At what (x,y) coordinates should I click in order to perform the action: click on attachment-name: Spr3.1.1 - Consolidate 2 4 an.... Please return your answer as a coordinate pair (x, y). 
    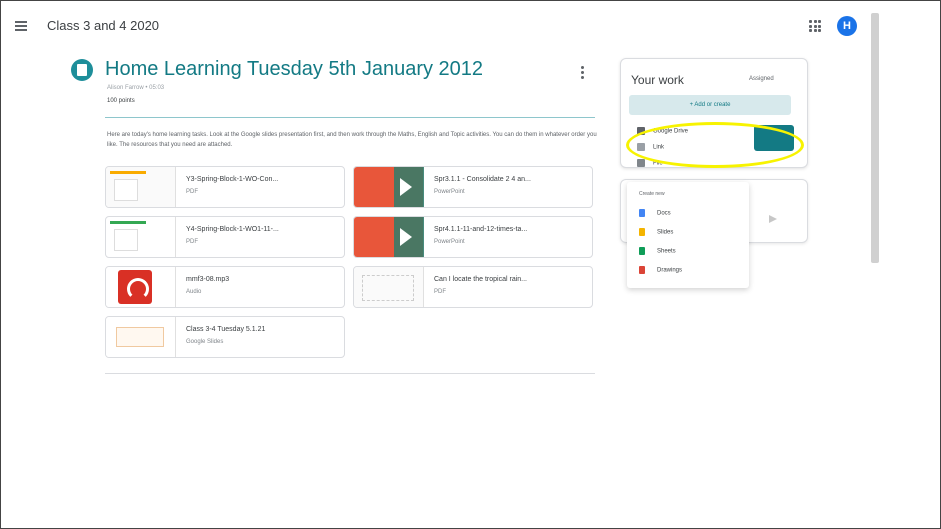
    Looking at the image, I should click on (482, 179).